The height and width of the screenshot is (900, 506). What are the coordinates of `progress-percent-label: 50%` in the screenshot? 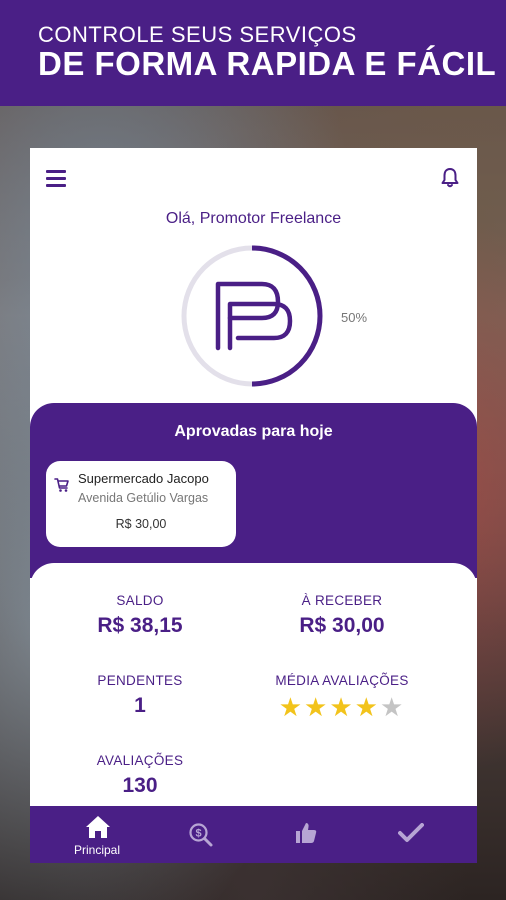 It's located at (354, 317).